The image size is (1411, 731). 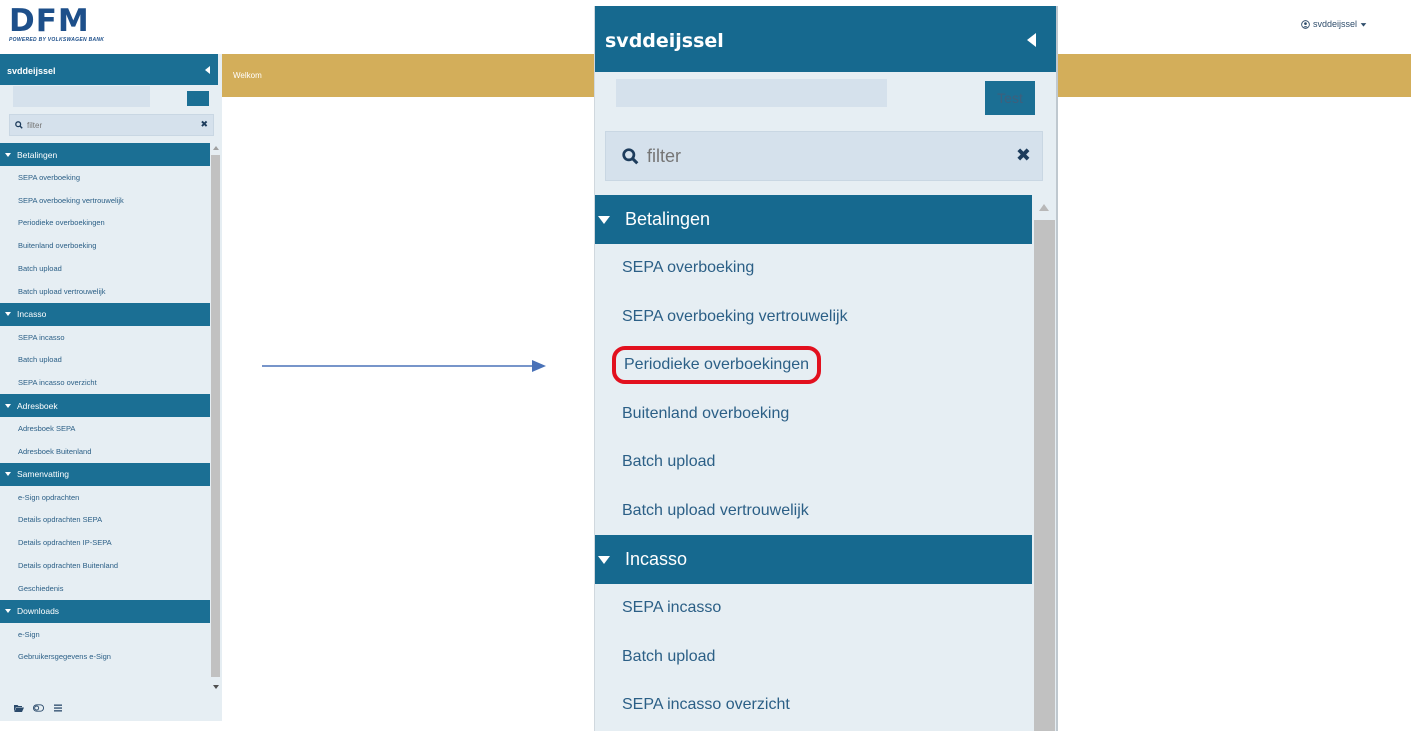 What do you see at coordinates (105, 520) in the screenshot?
I see `menu-item: Details opdrachten SEPA` at bounding box center [105, 520].